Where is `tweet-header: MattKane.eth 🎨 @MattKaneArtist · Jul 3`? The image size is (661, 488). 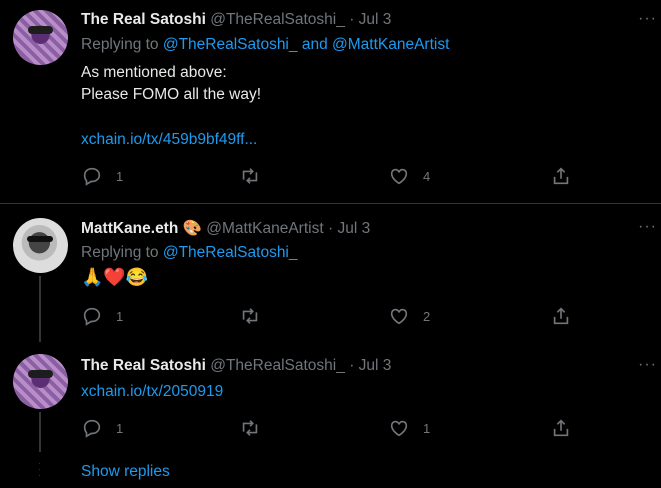 tweet-header: MattKane.eth 🎨 @MattKaneArtist · Jul 3 is located at coordinates (225, 228).